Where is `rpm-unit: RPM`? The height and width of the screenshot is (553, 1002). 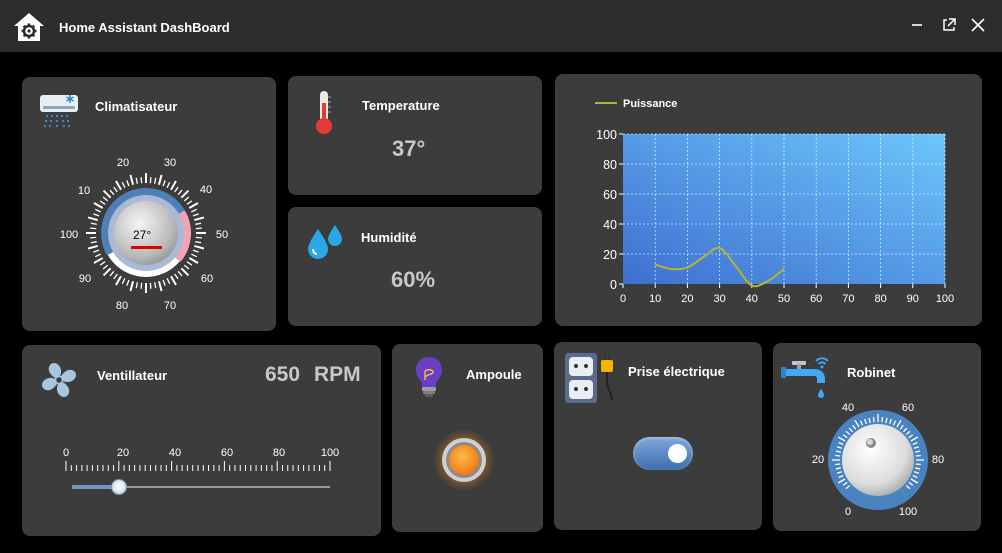 rpm-unit: RPM is located at coordinates (337, 374).